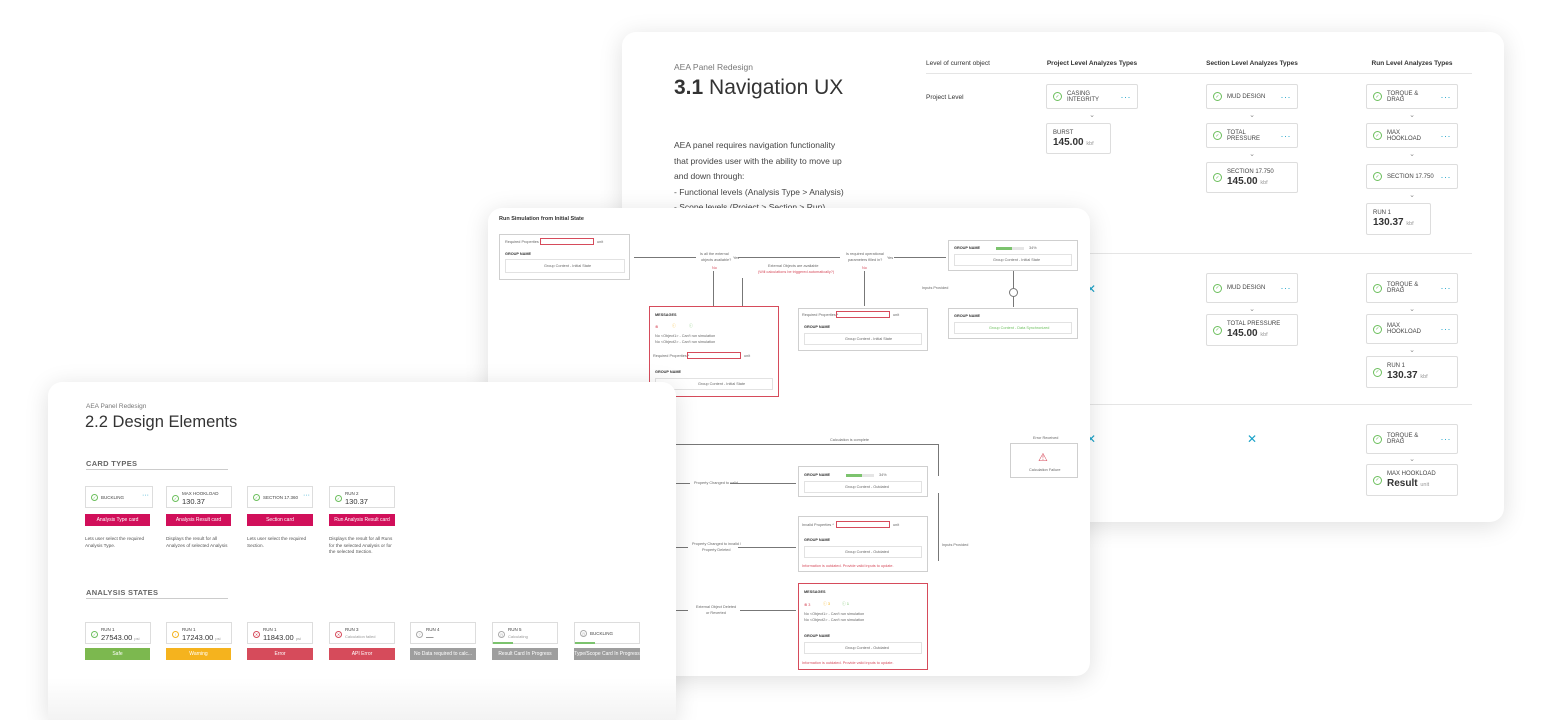  What do you see at coordinates (199, 497) in the screenshot?
I see `type-card-hookload: ✓ MAX HOOKLOAD 130.37` at bounding box center [199, 497].